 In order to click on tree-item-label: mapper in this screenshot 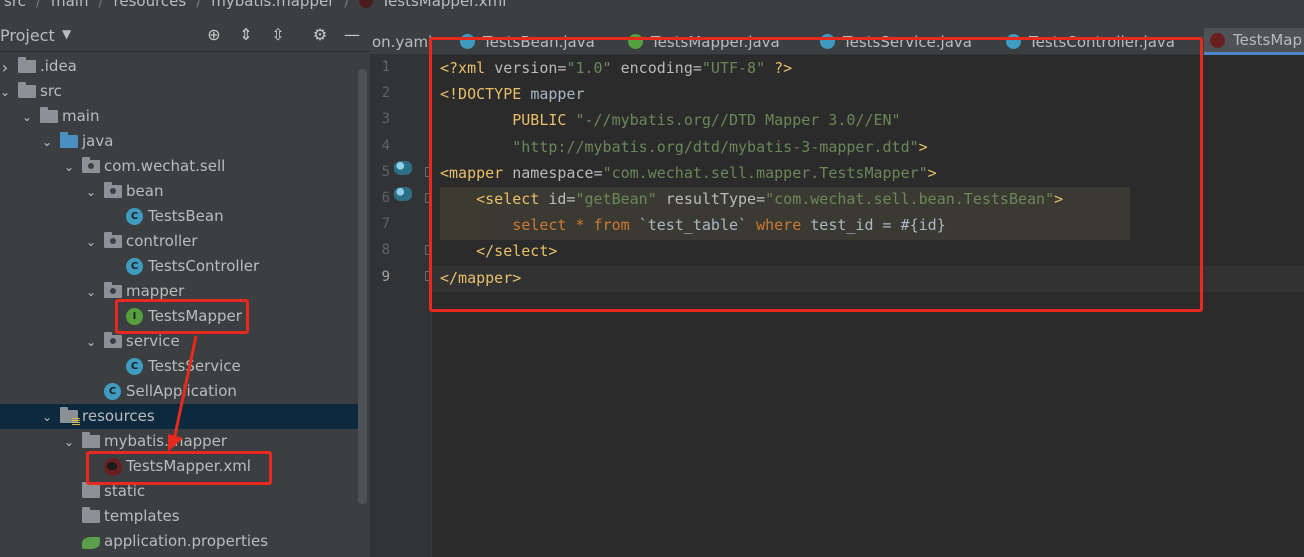, I will do `click(155, 291)`.